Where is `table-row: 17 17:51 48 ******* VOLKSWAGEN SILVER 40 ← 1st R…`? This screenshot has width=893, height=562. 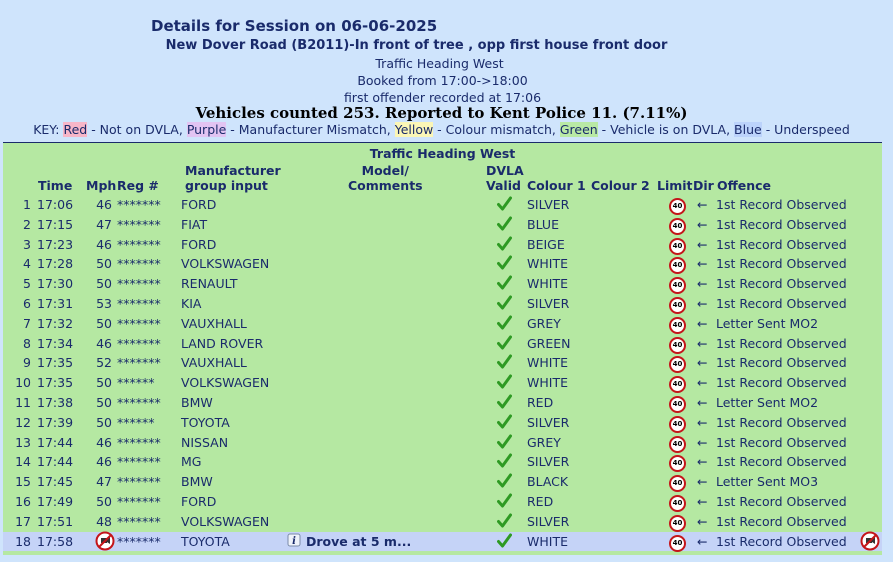
table-row: 17 17:51 48 ******* VOLKSWAGEN SILVER 40 ← 1st R… is located at coordinates (442, 522).